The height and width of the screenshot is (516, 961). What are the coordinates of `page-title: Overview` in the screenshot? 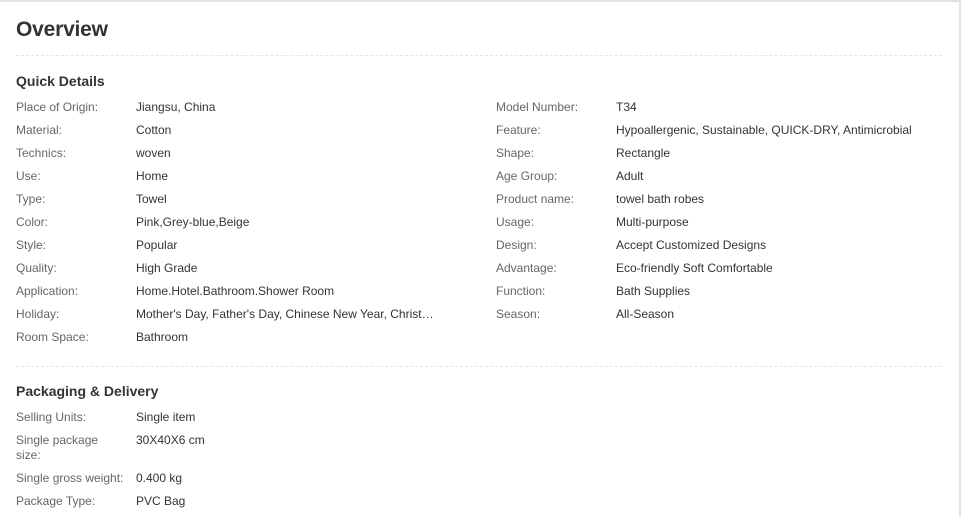 It's located at (62, 29).